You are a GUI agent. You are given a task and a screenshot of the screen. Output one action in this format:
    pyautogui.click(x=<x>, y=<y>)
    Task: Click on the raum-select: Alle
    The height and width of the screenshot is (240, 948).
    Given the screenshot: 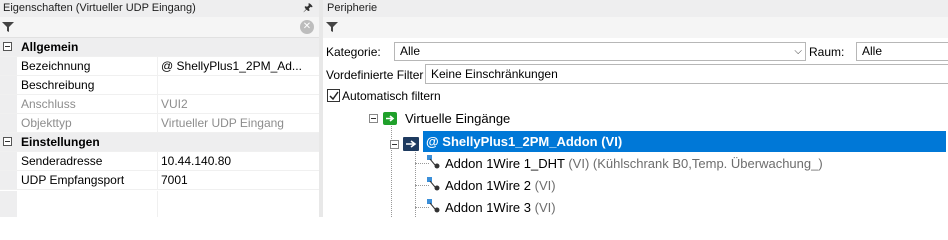 What is the action you would take?
    pyautogui.click(x=902, y=51)
    